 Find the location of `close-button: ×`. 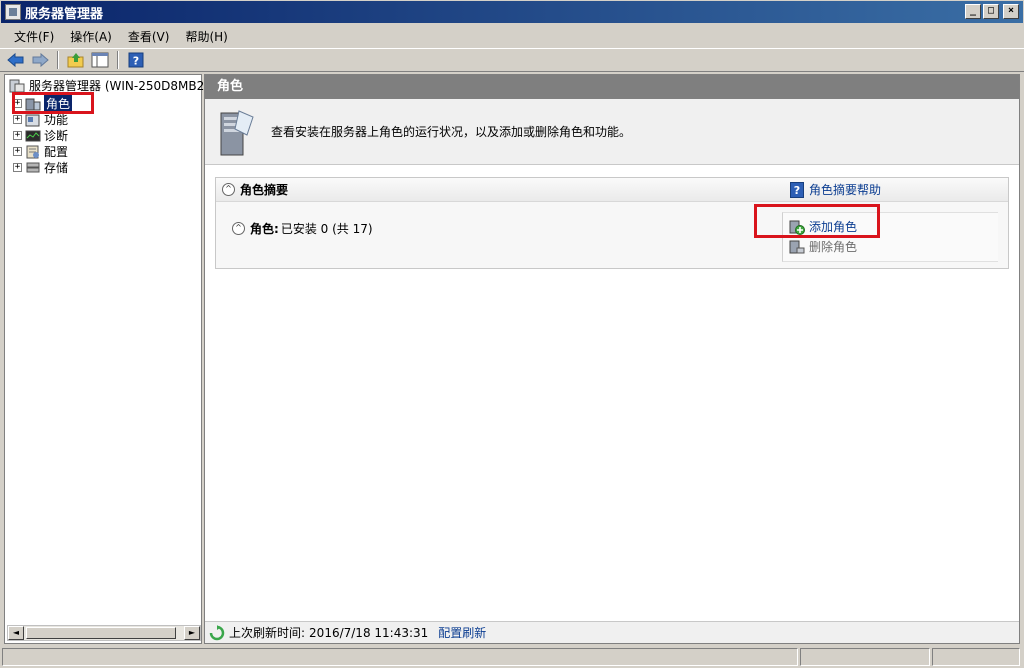

close-button: × is located at coordinates (1011, 11).